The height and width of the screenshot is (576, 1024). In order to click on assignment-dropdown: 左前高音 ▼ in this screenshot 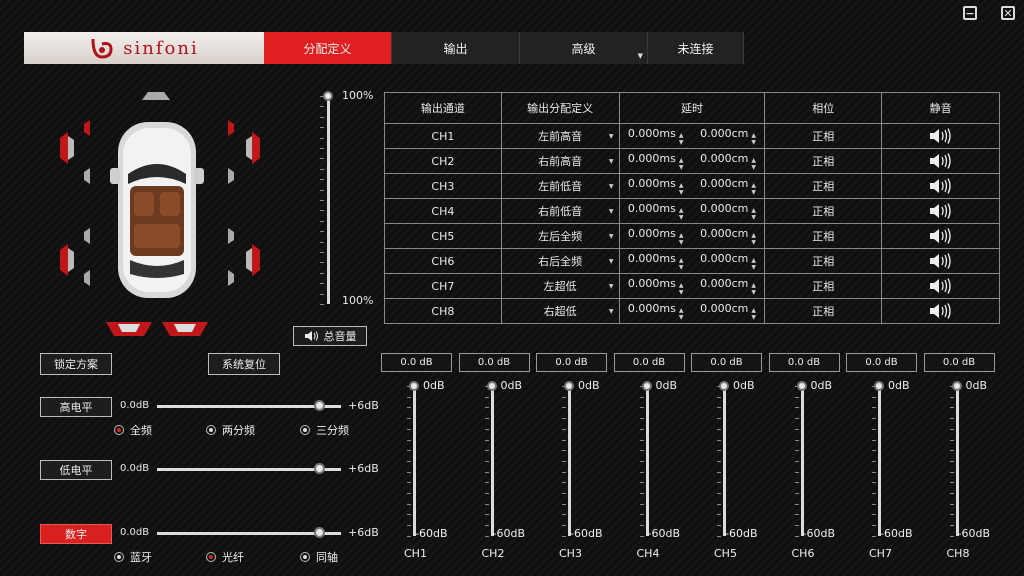, I will do `click(560, 136)`.